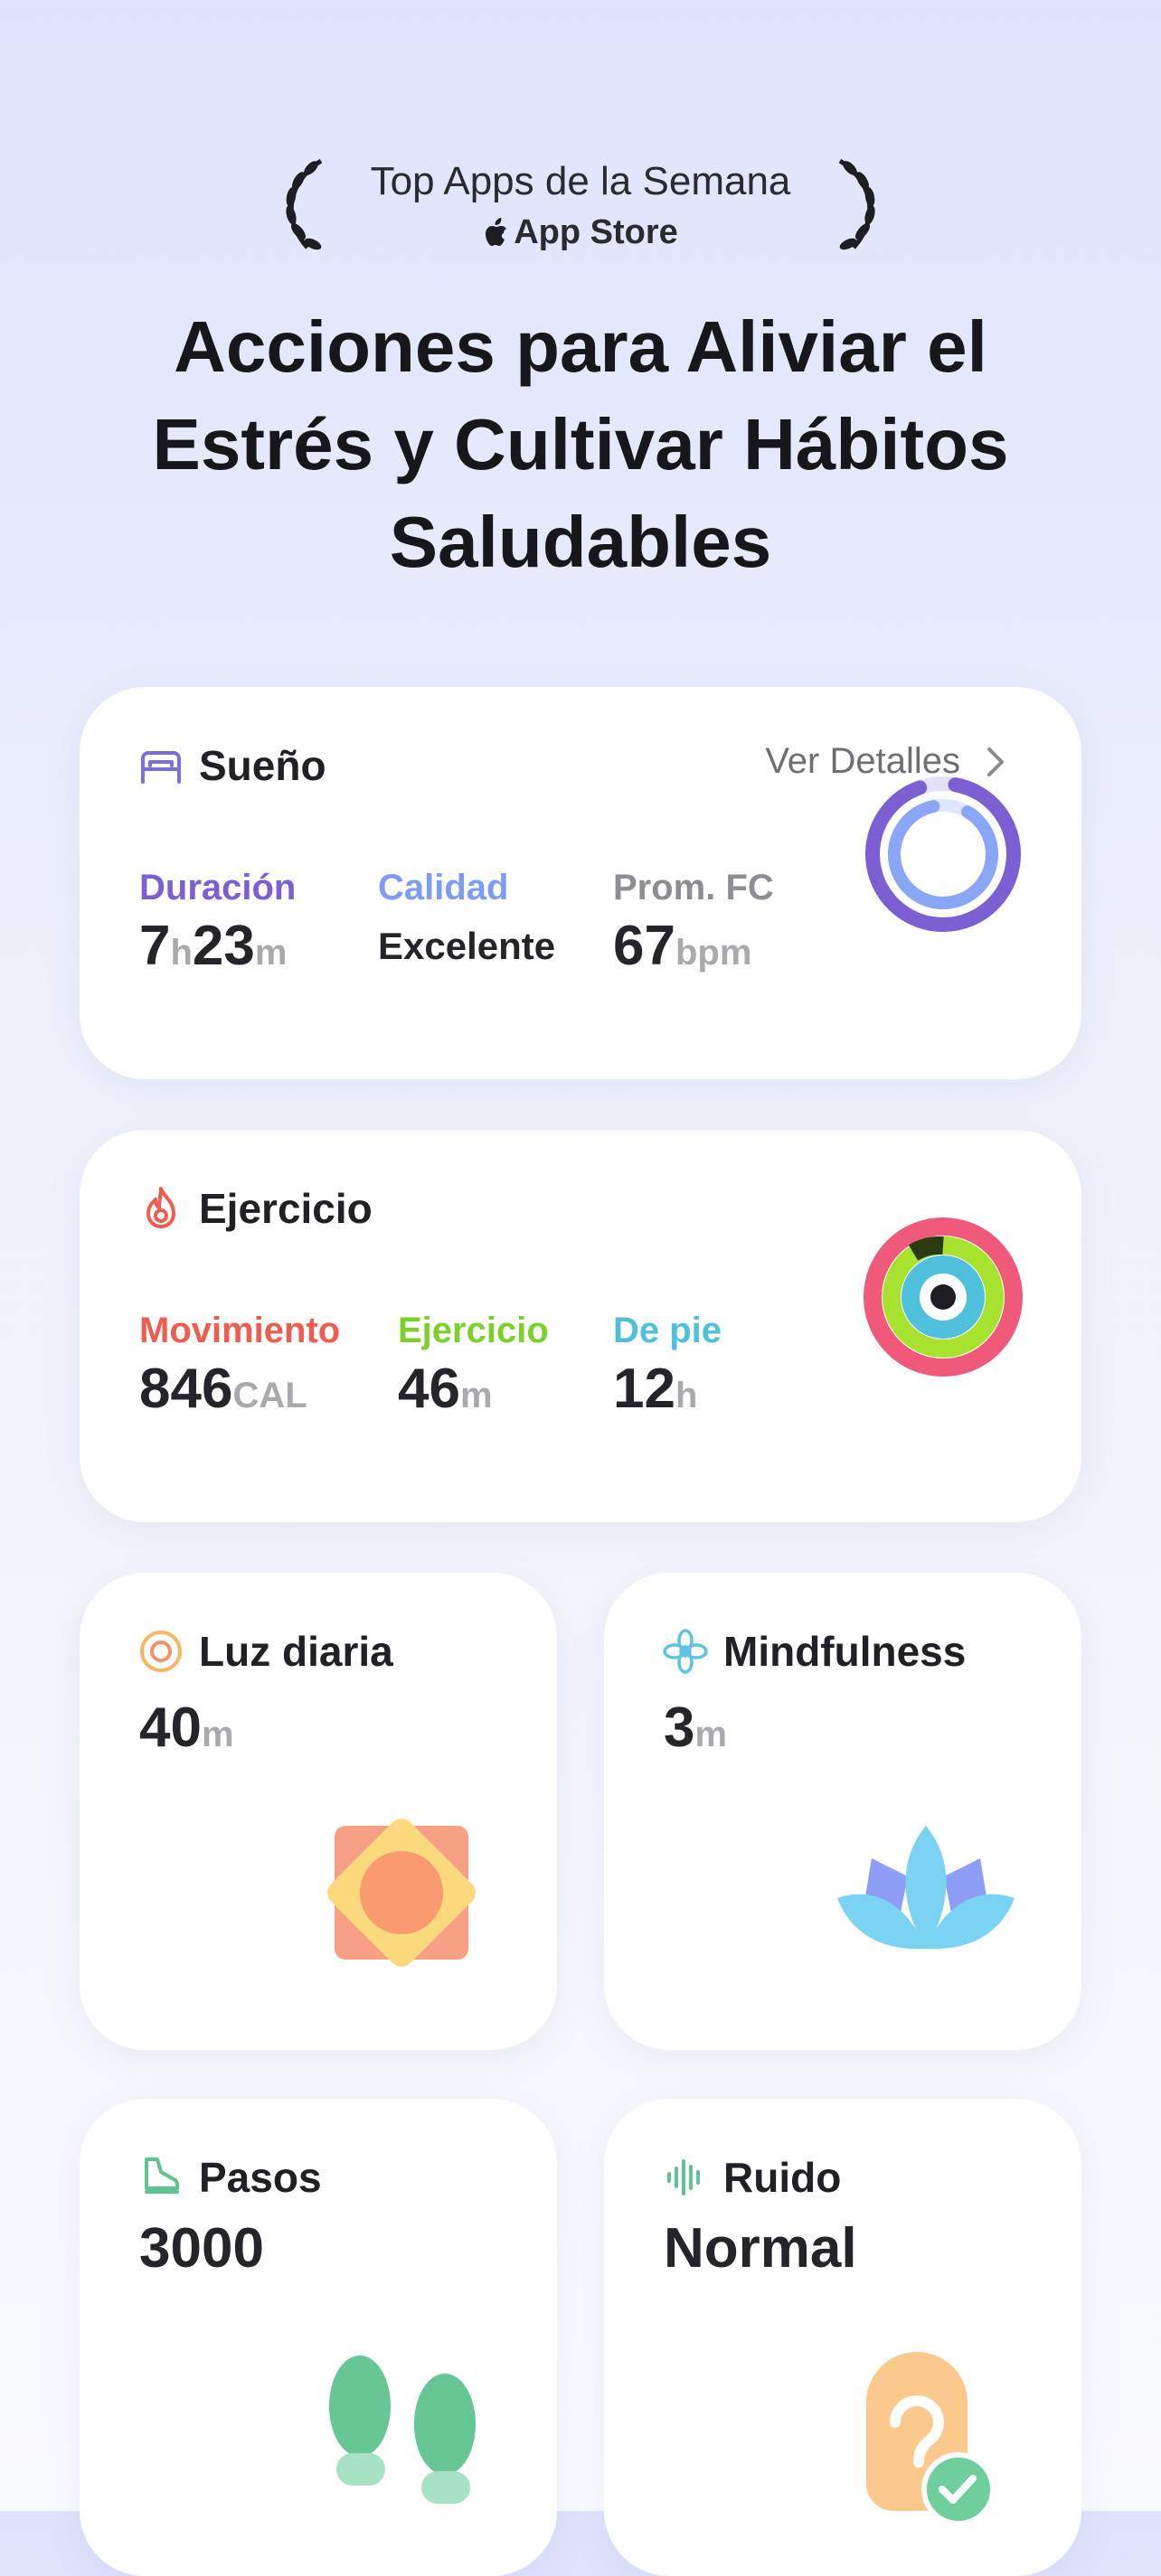 This screenshot has height=2576, width=1161. I want to click on sleep-title-label: Sueño, so click(262, 765).